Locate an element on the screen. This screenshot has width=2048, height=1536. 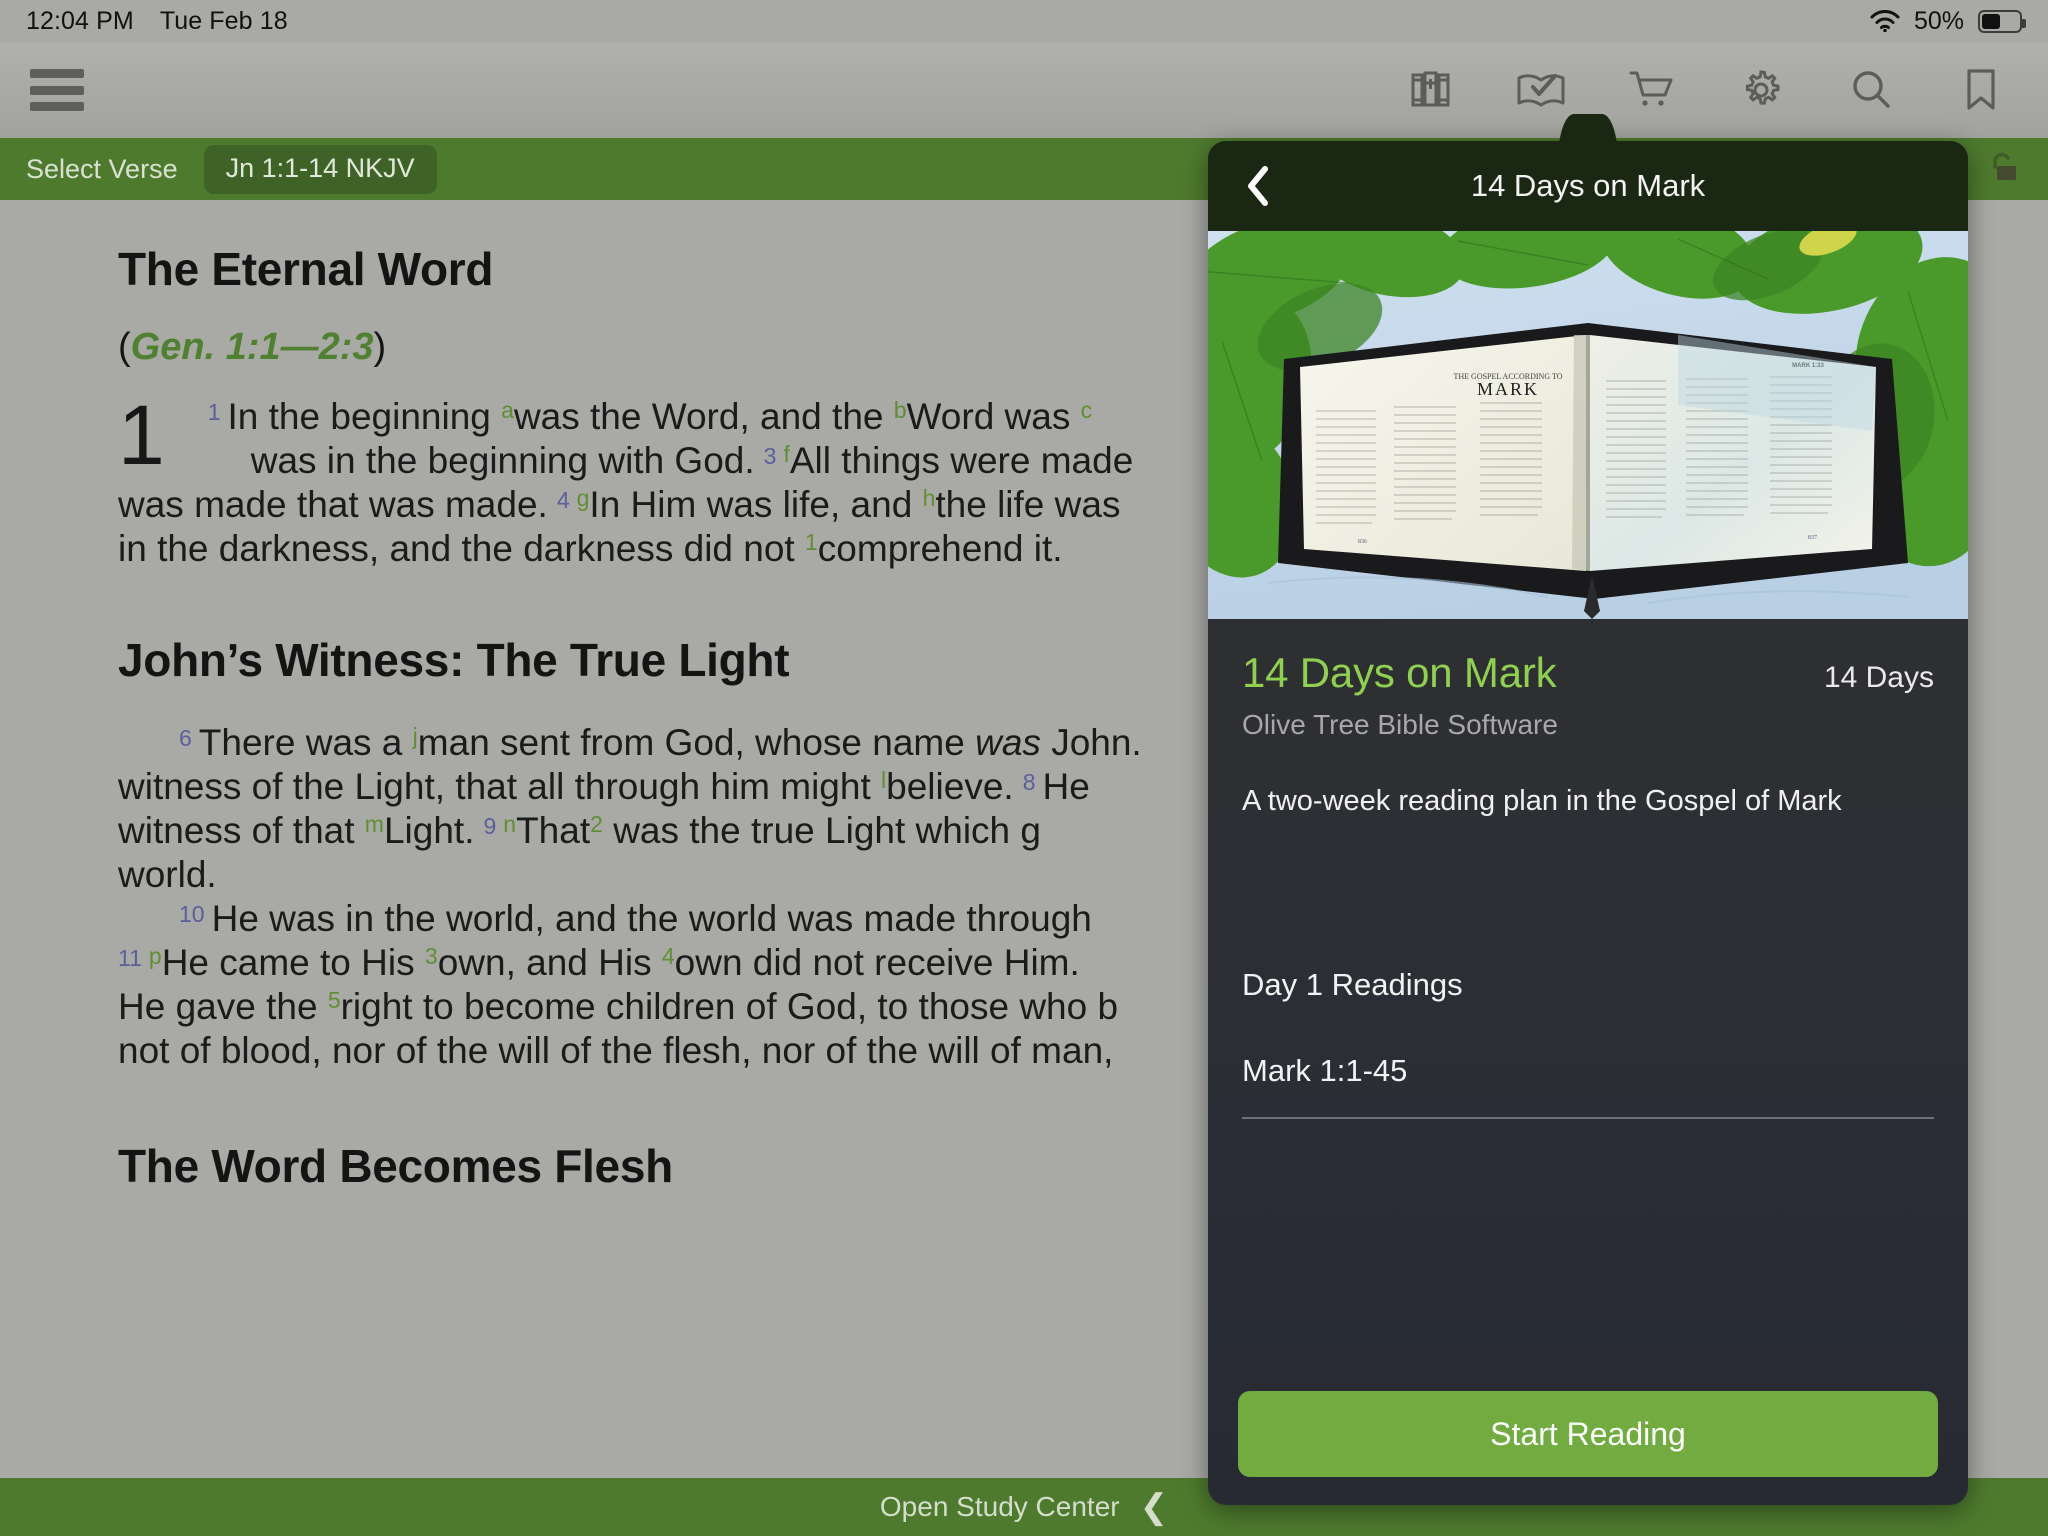
footnote-marker: n is located at coordinates (509, 824).